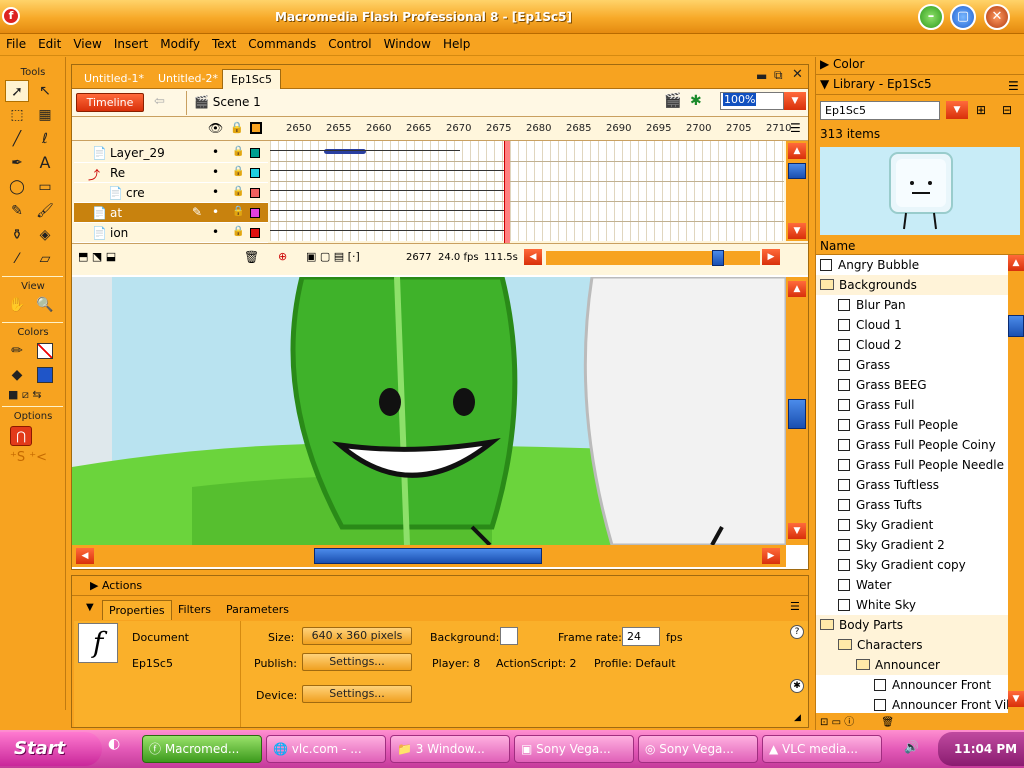 This screenshot has height=768, width=1024. Describe the element at coordinates (797, 414) in the screenshot. I see `stage-vscroll-thumb` at that location.